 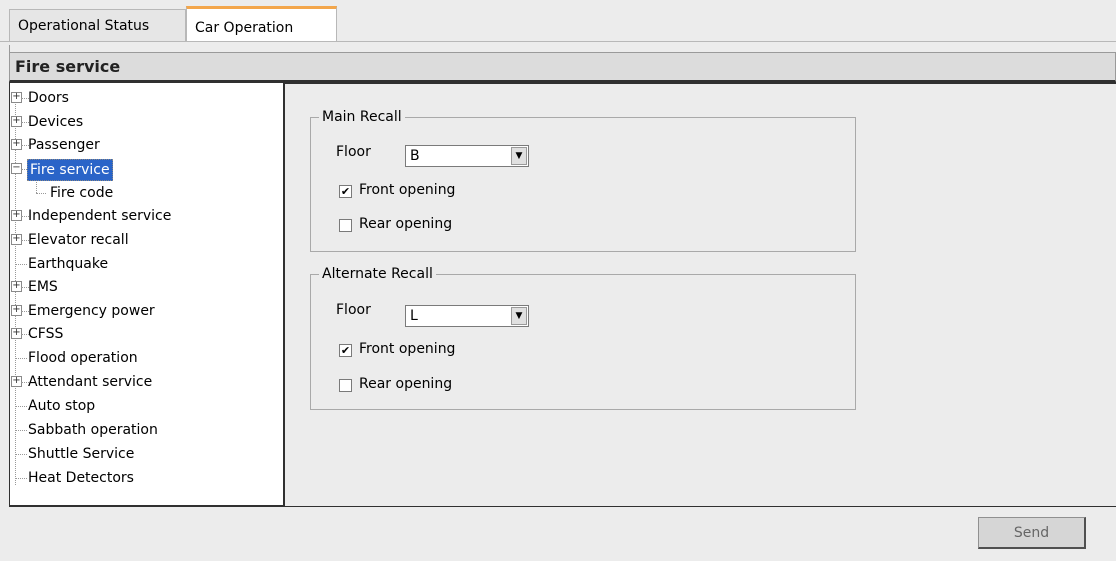 I want to click on tree-item-label: Flood operation, so click(x=83, y=358).